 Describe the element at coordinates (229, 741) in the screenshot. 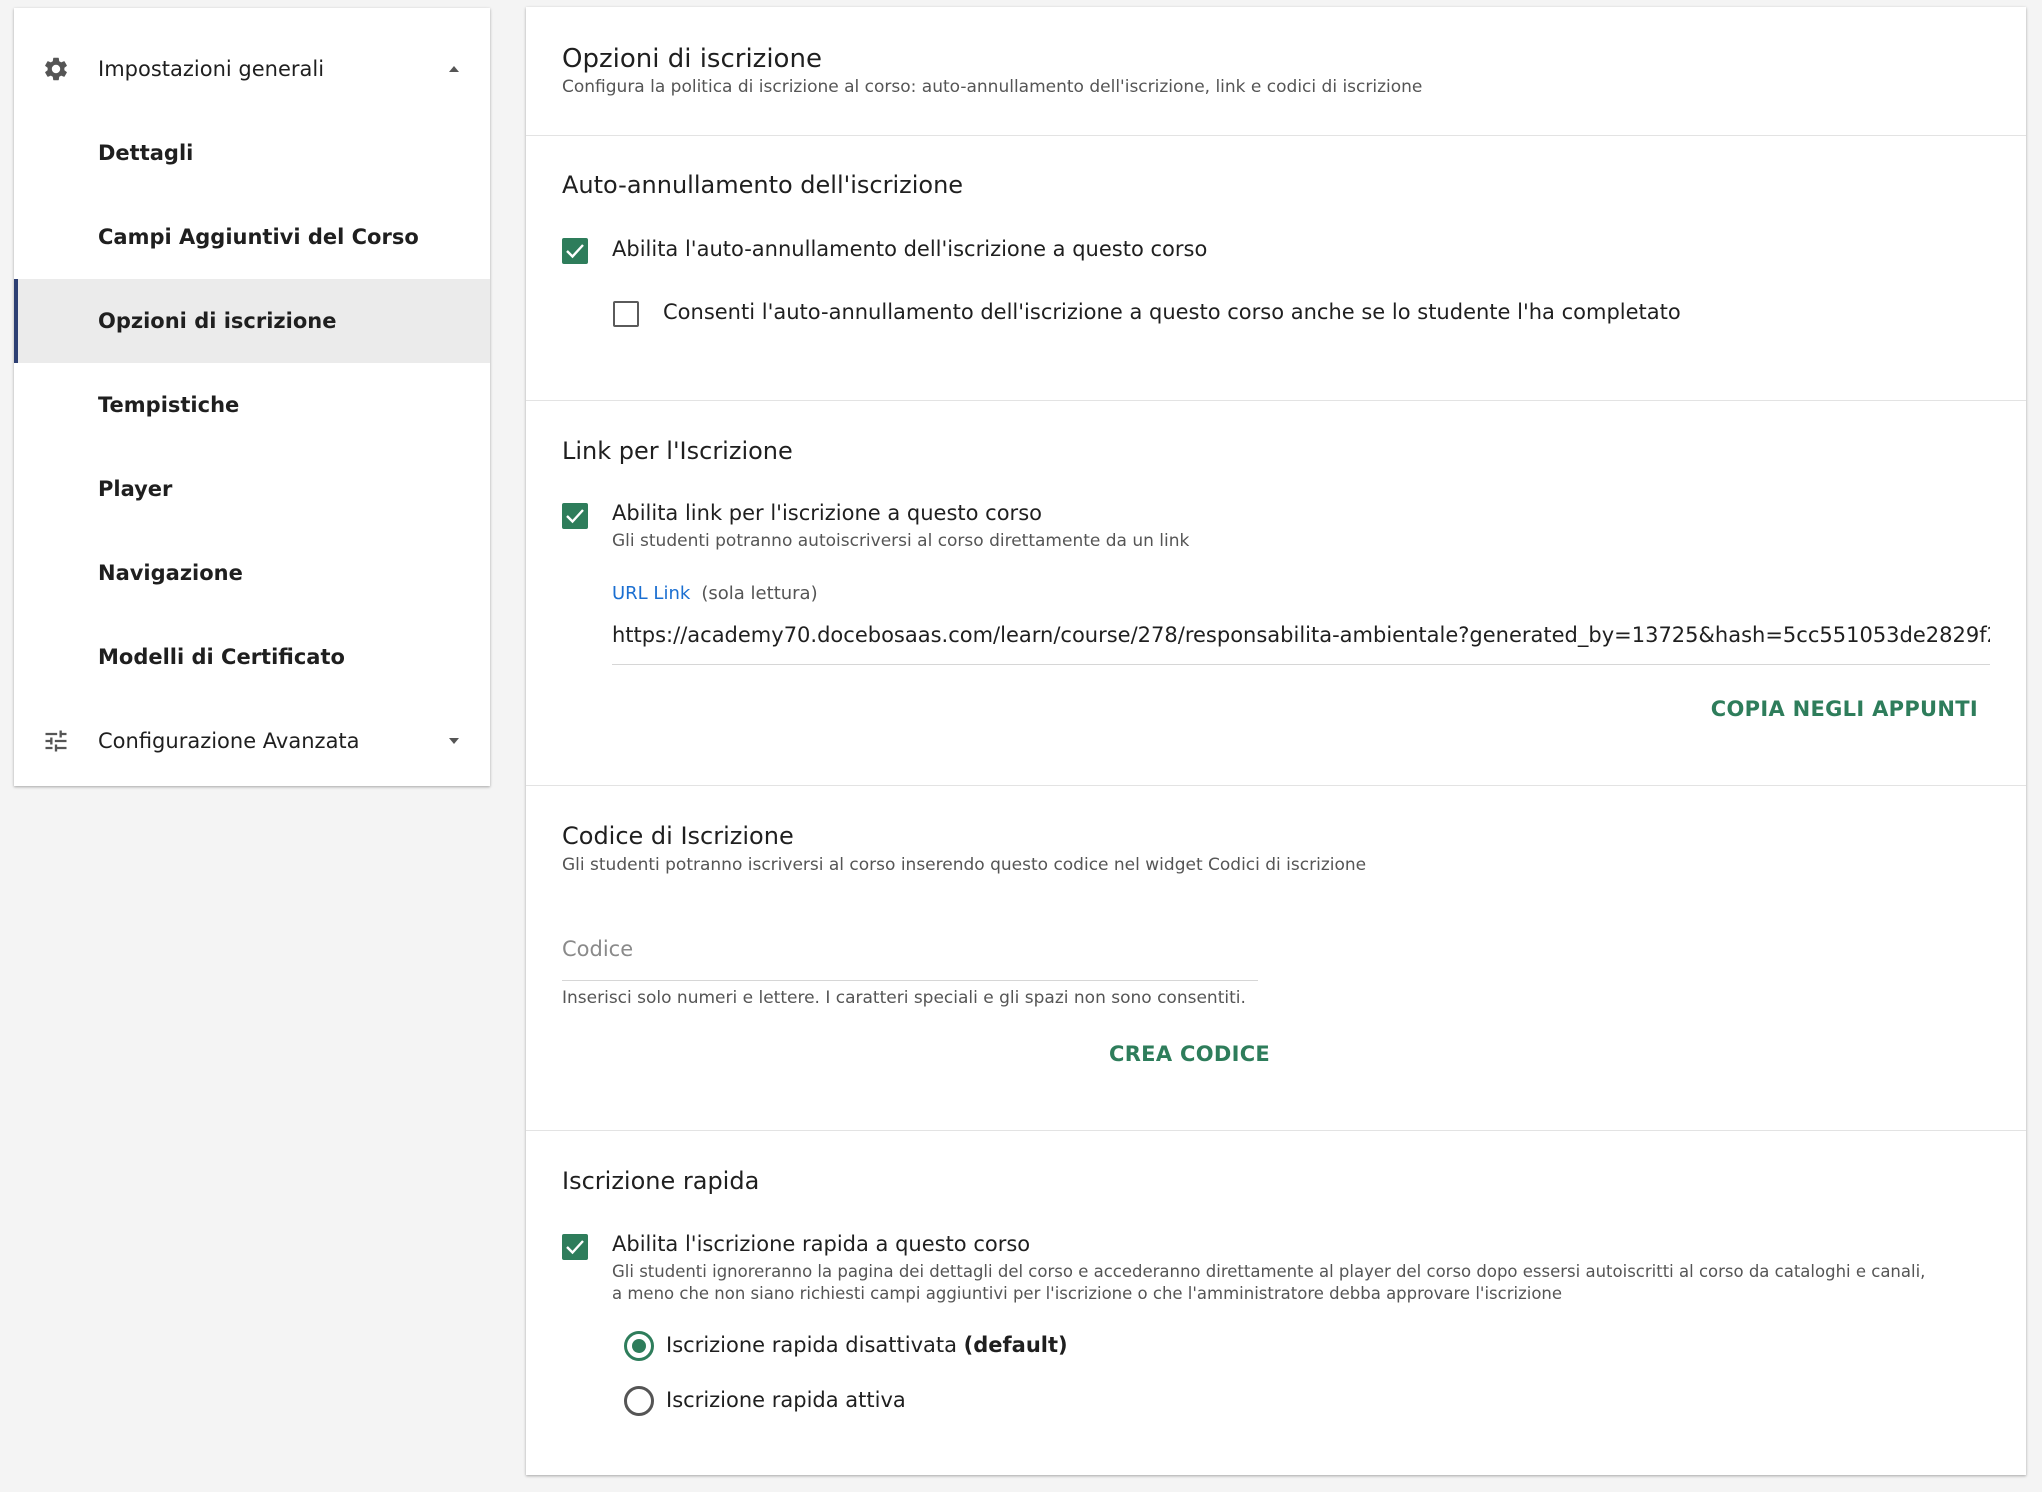

I see `sidebar-item-label: Configurazione Avanzata` at that location.